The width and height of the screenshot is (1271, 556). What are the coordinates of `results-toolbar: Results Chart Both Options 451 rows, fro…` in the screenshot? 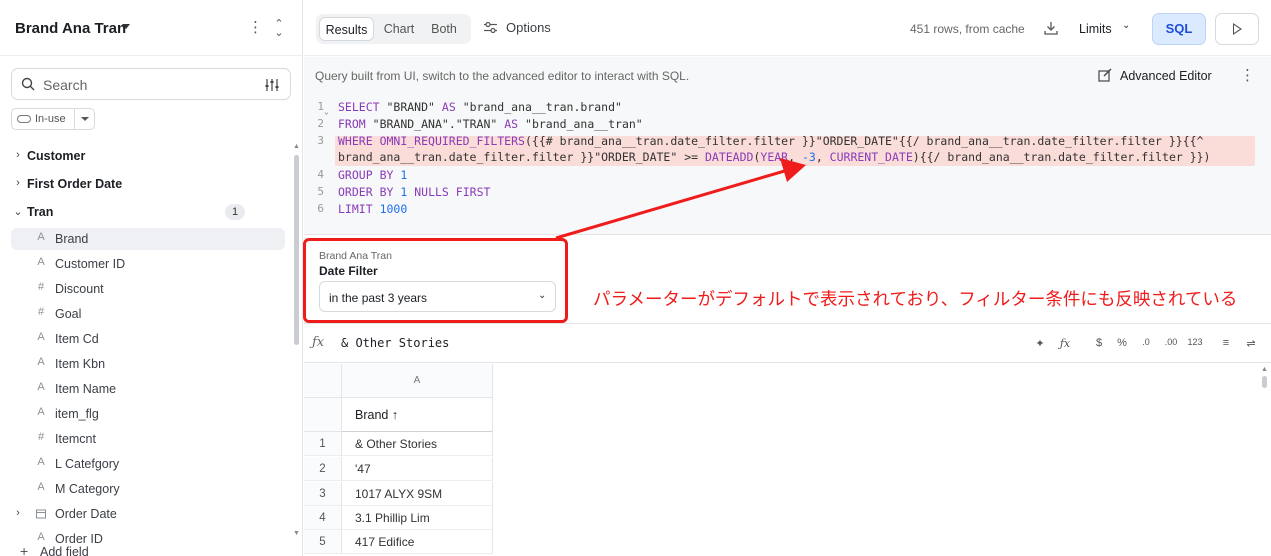 It's located at (787, 28).